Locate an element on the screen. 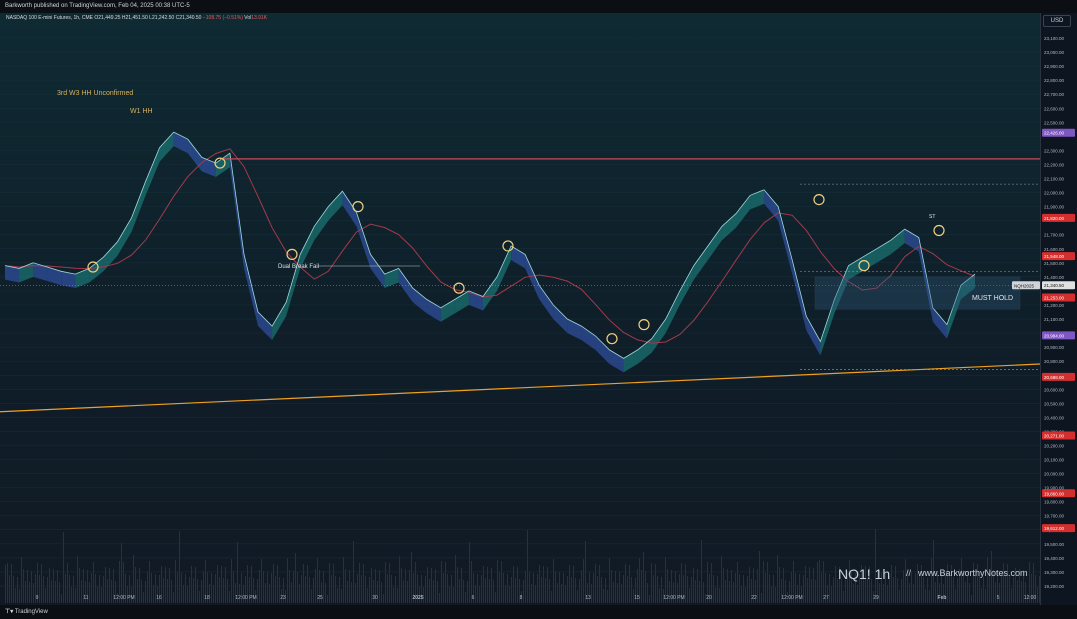 The height and width of the screenshot is (619, 1077). price-badge-label: 20,984.00 is located at coordinates (1054, 335).